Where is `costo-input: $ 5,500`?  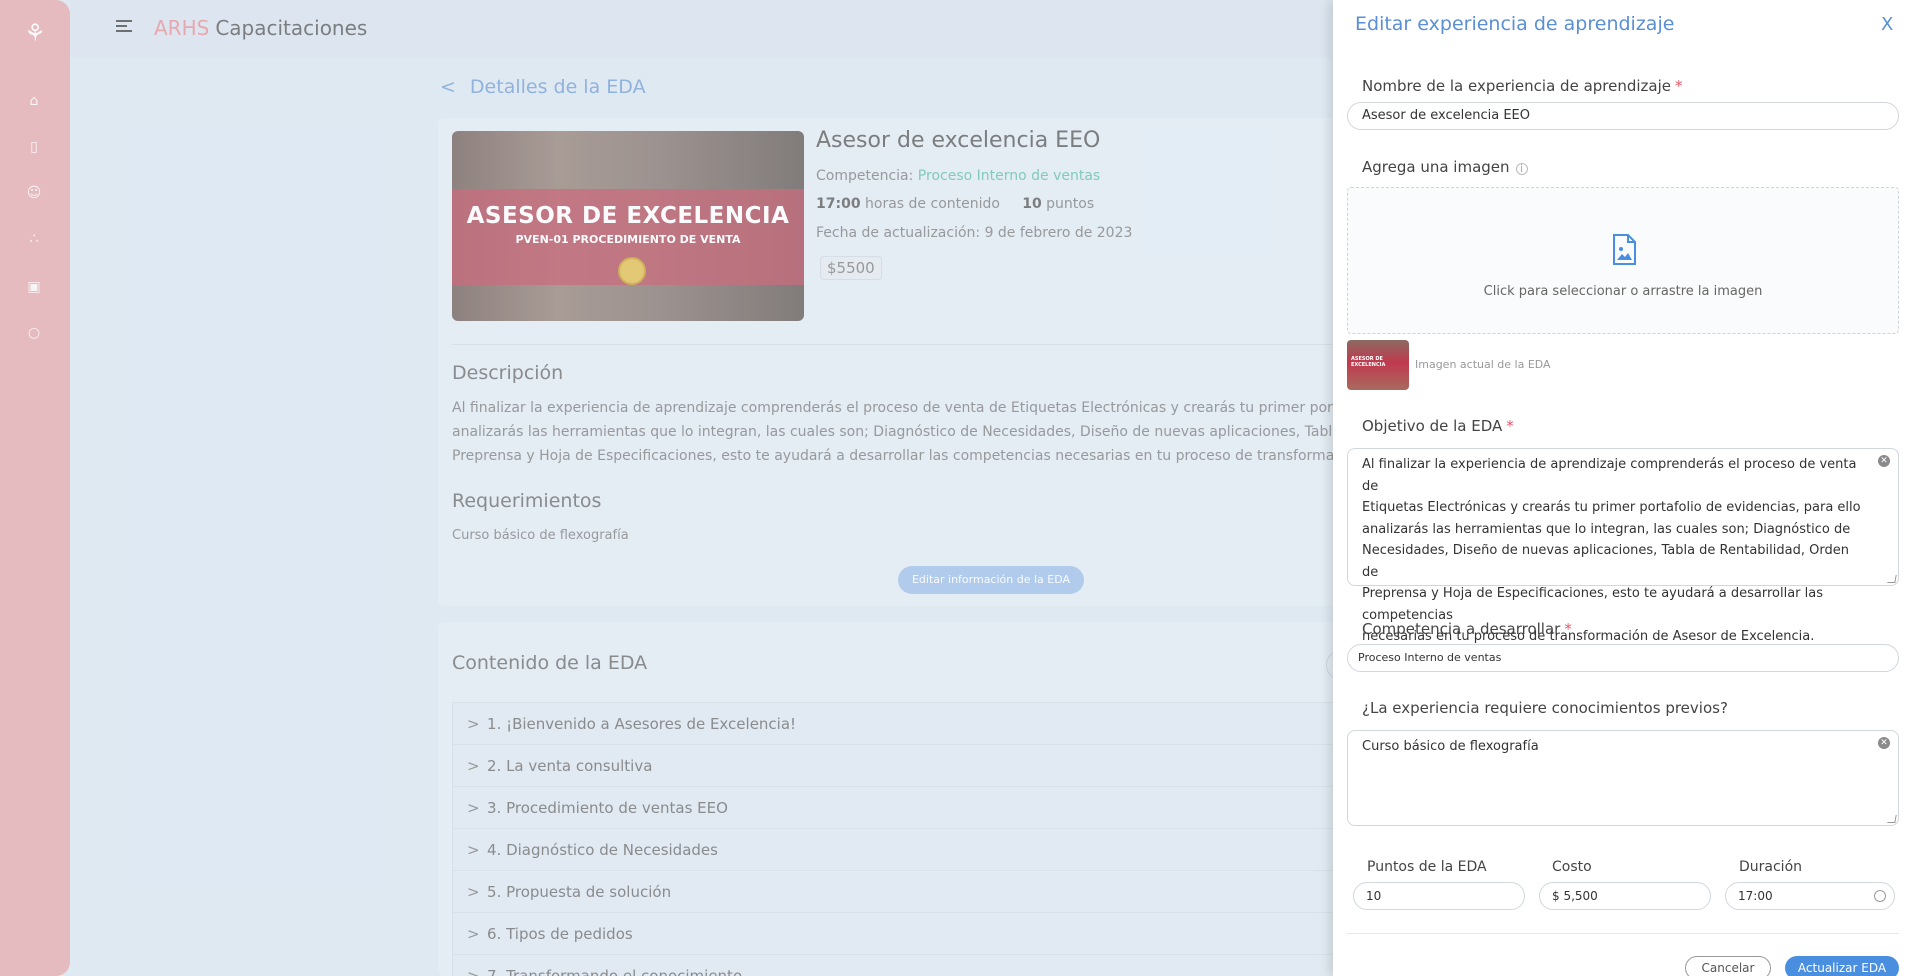 costo-input: $ 5,500 is located at coordinates (1625, 896).